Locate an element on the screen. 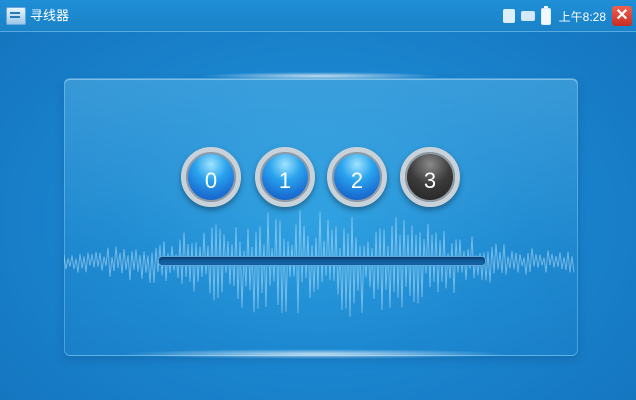 This screenshot has height=400, width=636. close-button: ✕ is located at coordinates (622, 16).